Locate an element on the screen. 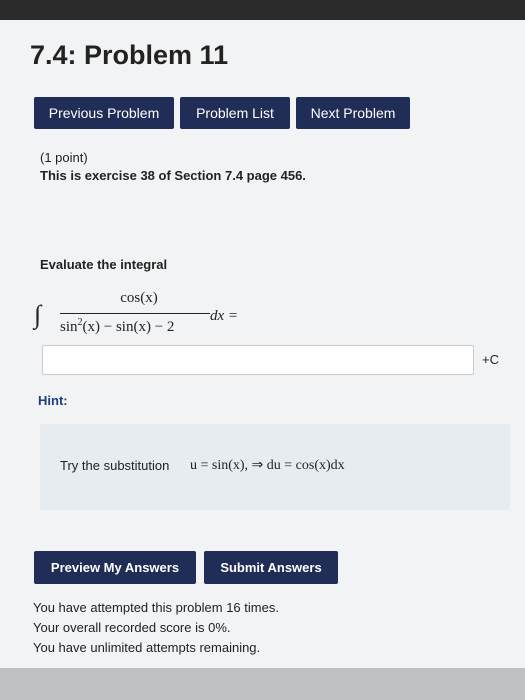  monitor-bottom-bezel is located at coordinates (262, 684).